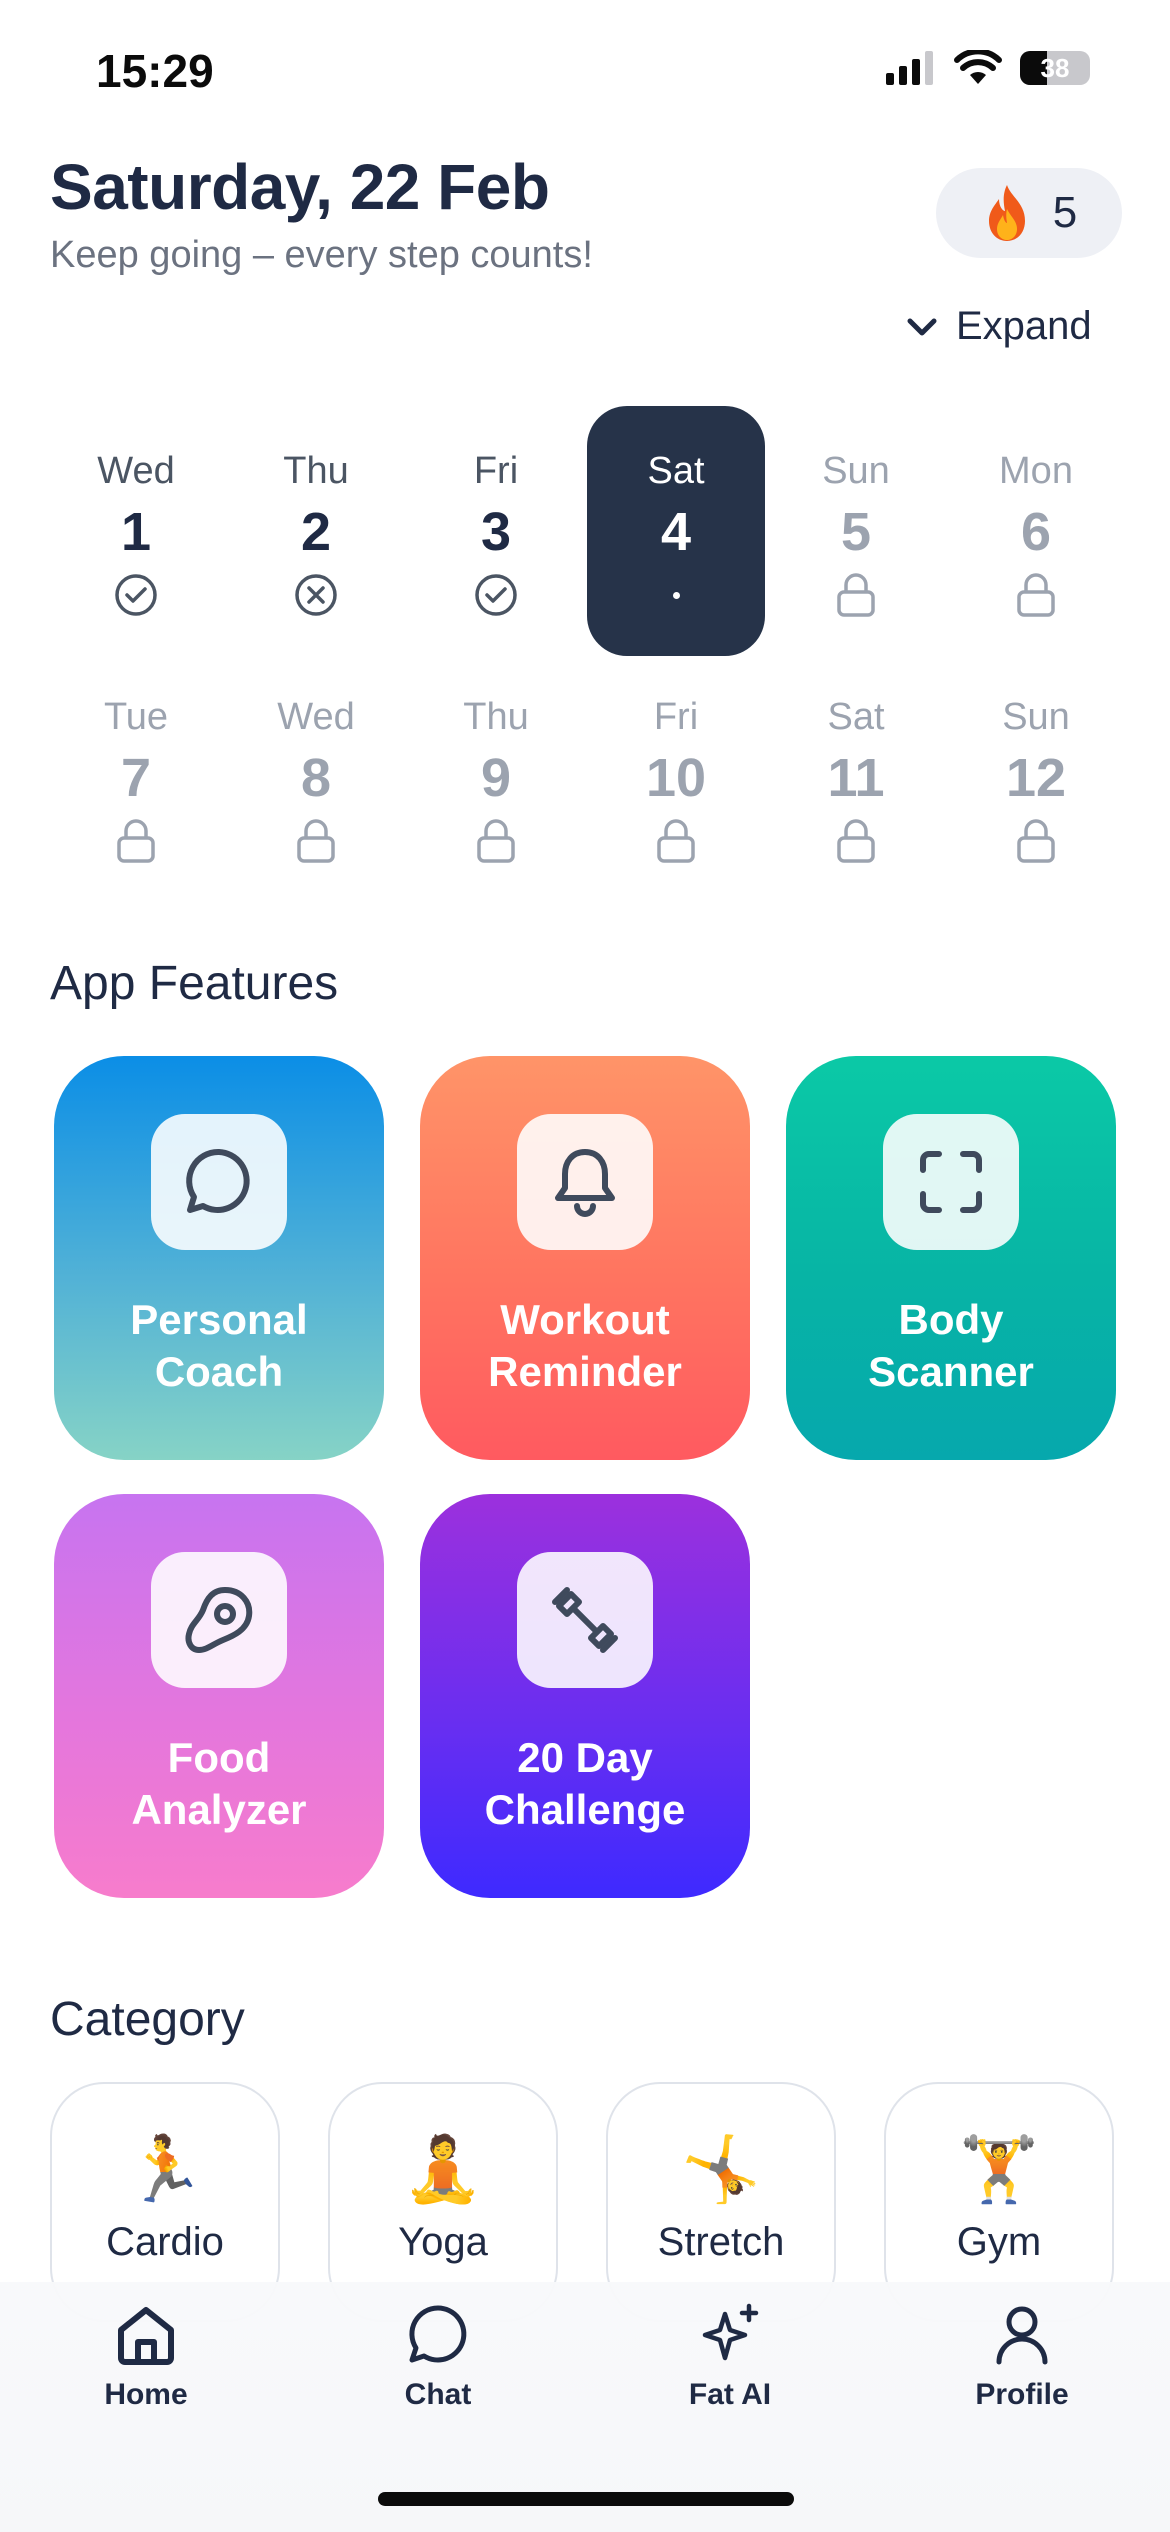 The width and height of the screenshot is (1170, 2532). I want to click on tab-home: Home, so click(146, 2356).